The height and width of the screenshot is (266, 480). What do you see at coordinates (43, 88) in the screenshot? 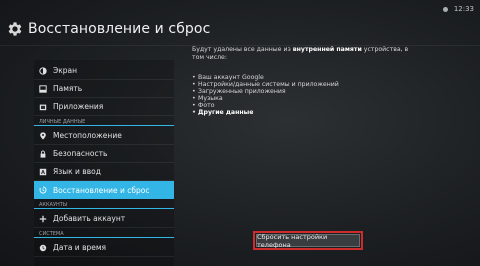
I see `storage-icon` at bounding box center [43, 88].